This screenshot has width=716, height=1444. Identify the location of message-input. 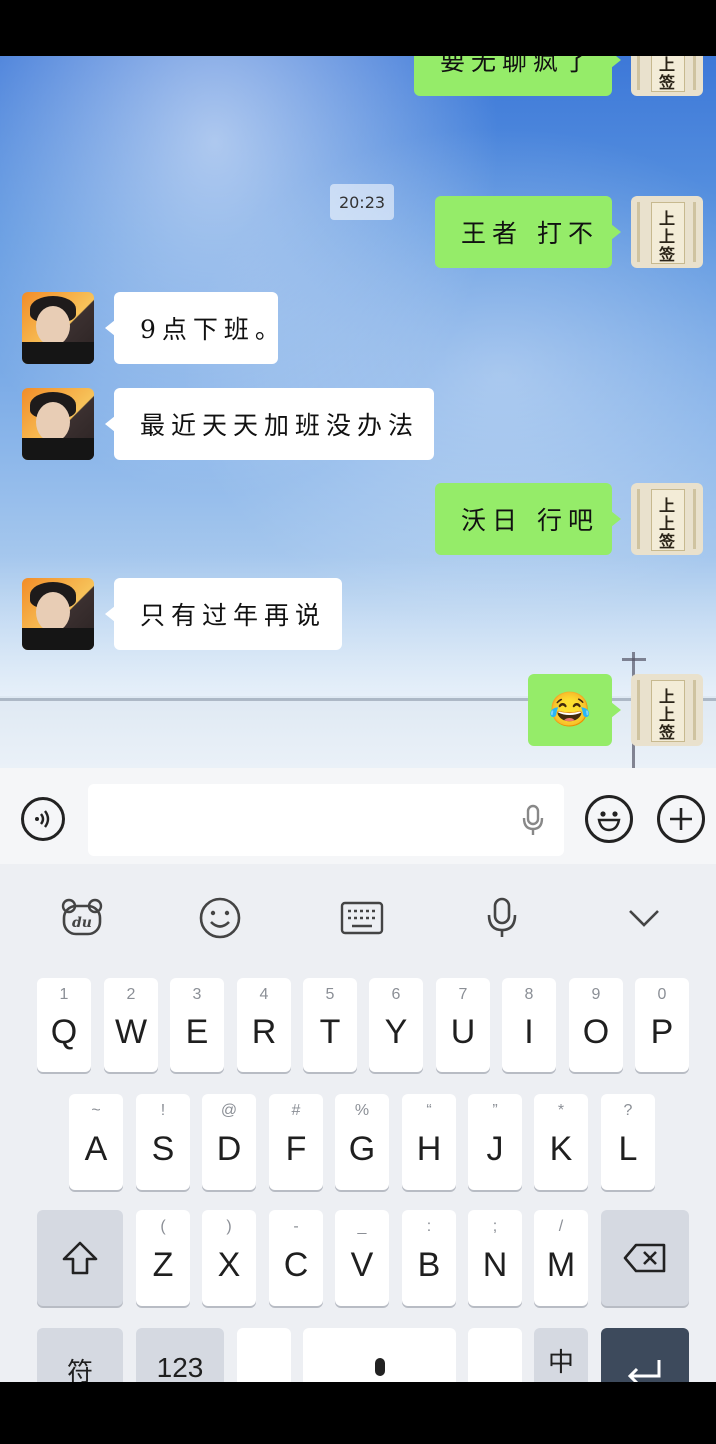
(326, 820).